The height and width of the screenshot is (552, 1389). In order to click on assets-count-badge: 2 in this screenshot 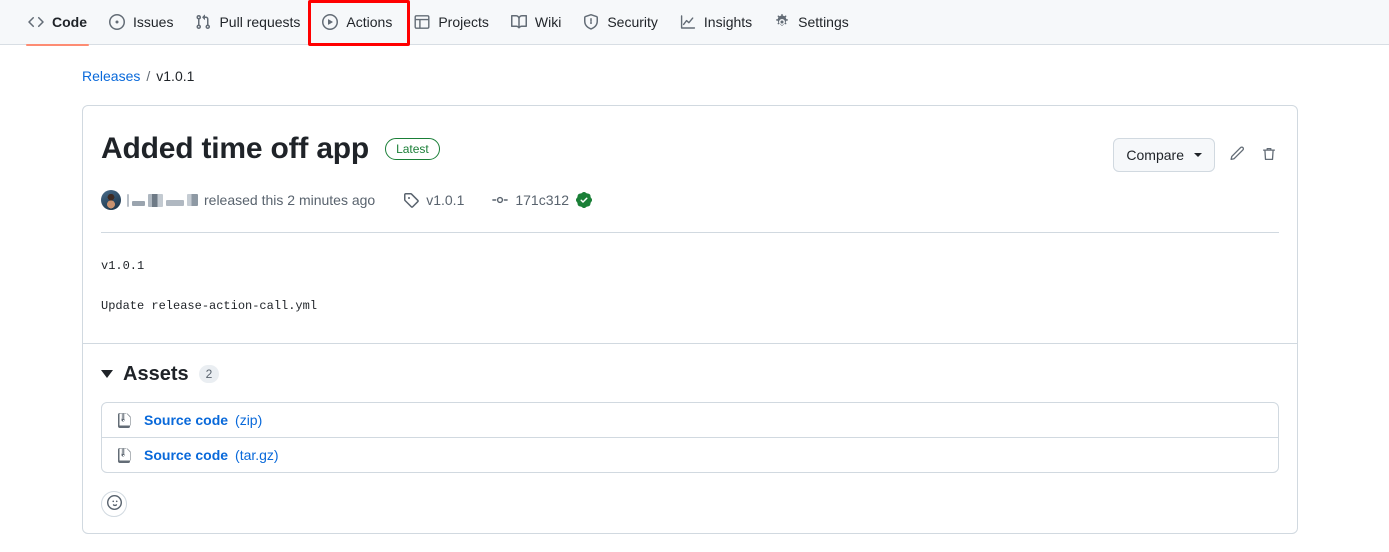, I will do `click(209, 374)`.